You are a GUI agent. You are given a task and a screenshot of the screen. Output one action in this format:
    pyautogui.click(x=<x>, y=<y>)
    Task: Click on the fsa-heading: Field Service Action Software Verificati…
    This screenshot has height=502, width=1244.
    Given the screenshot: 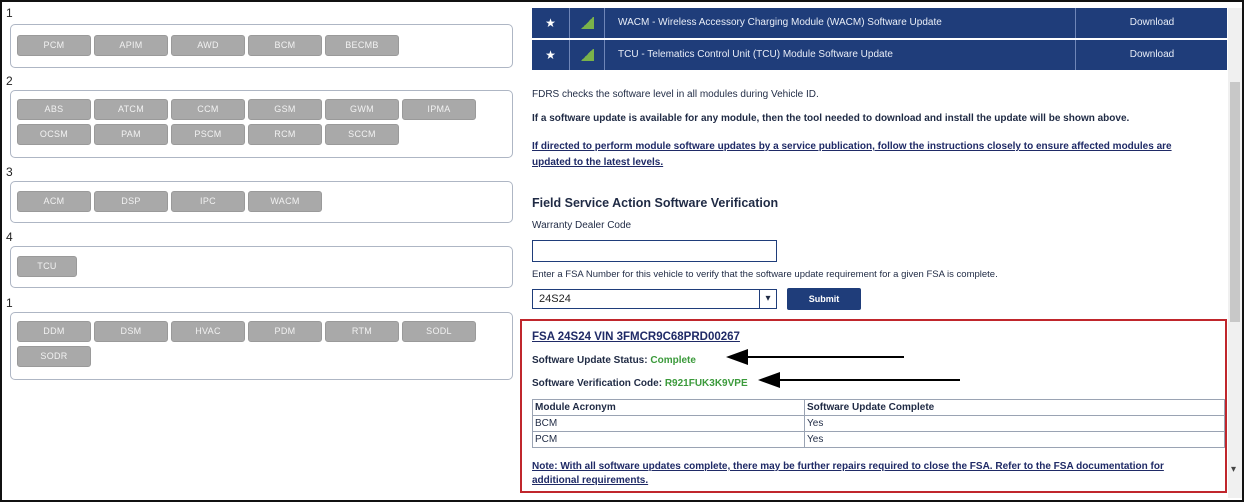 What is the action you would take?
    pyautogui.click(x=655, y=203)
    